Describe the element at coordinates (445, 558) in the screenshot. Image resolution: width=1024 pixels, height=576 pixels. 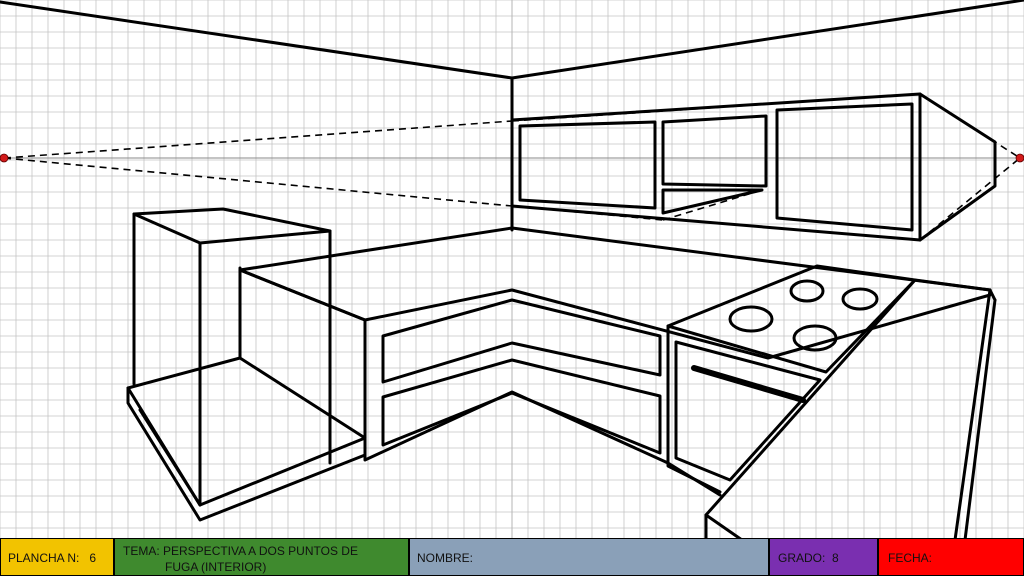
I see `nombre-label: NOMBRE:` at that location.